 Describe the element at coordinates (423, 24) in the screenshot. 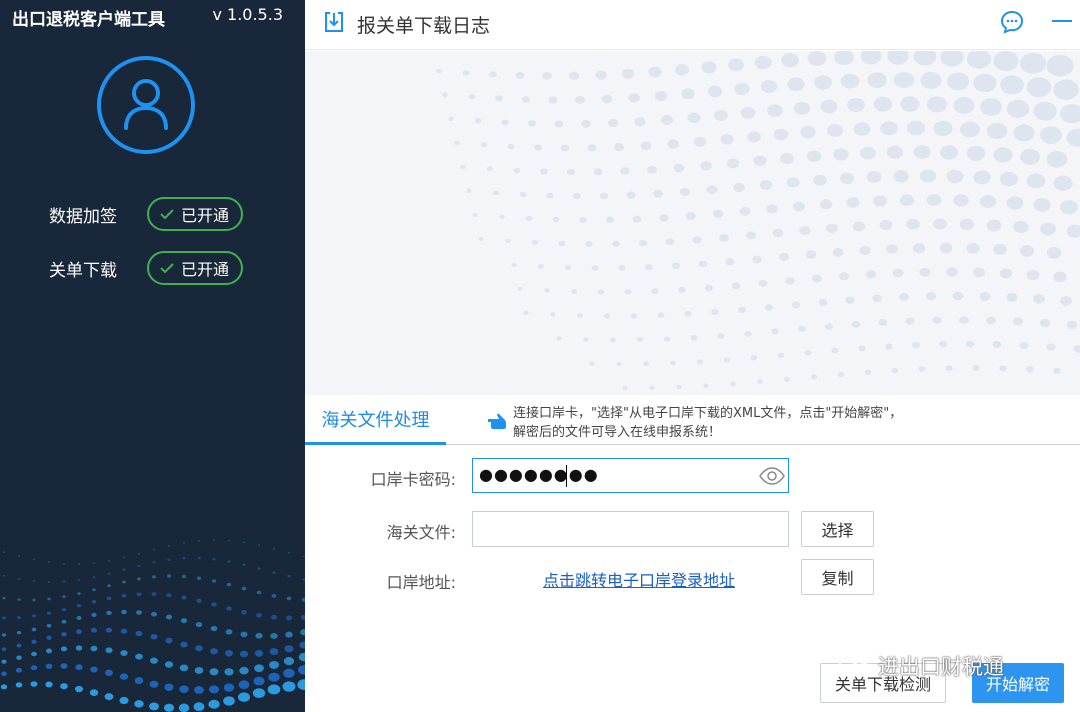

I see `page-title: 报关单下载日志` at that location.